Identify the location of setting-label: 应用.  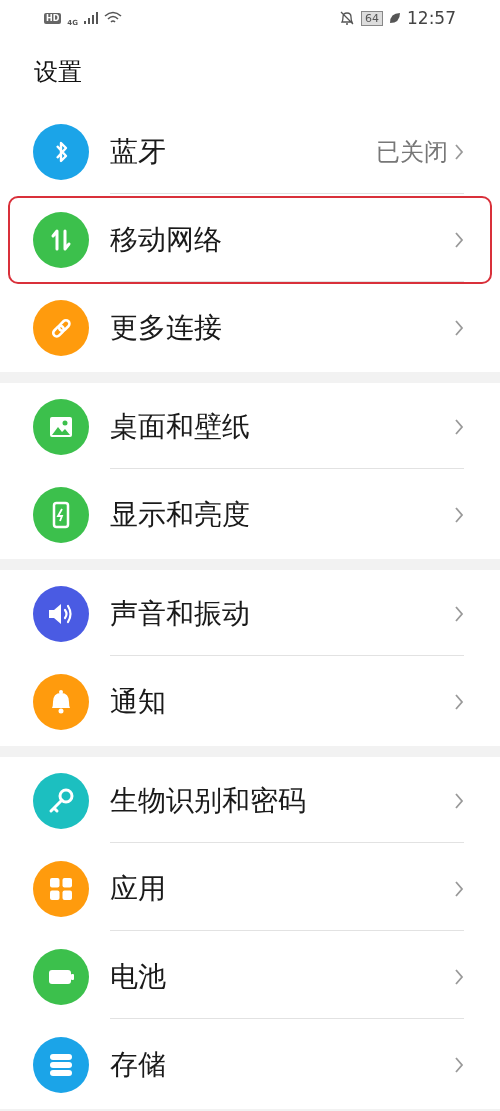
(282, 888).